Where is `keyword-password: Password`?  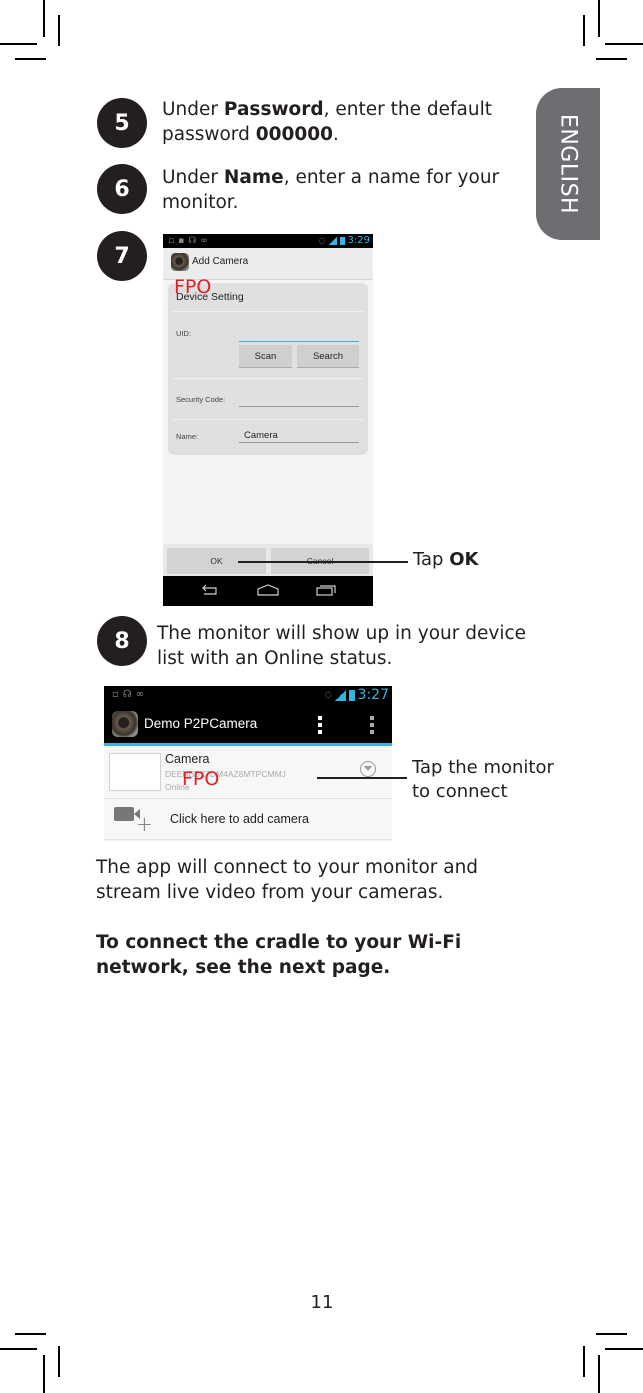
keyword-password: Password is located at coordinates (273, 109).